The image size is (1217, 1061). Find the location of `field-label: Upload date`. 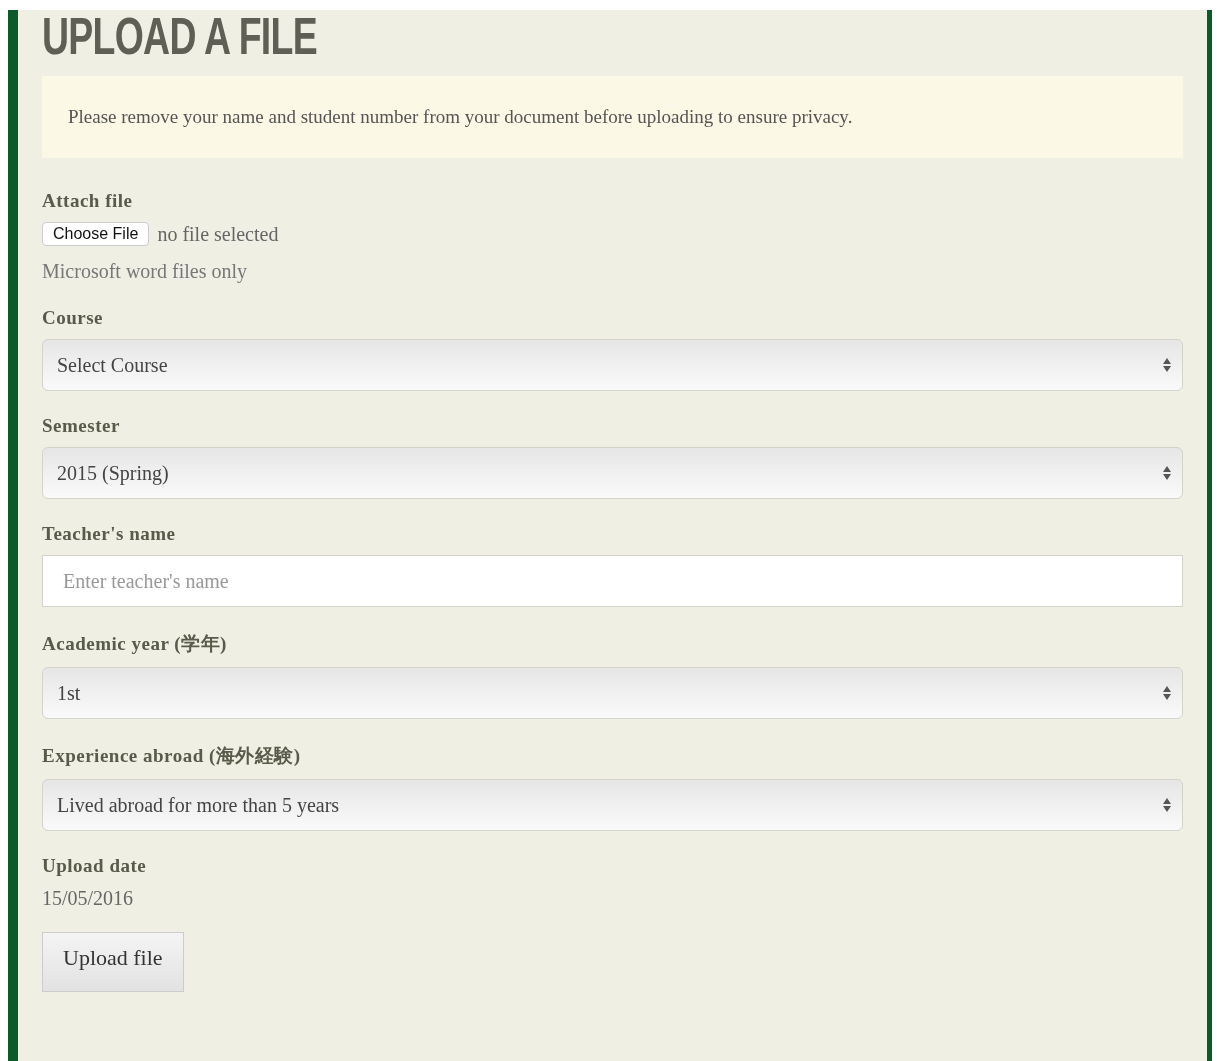

field-label: Upload date is located at coordinates (95, 866).